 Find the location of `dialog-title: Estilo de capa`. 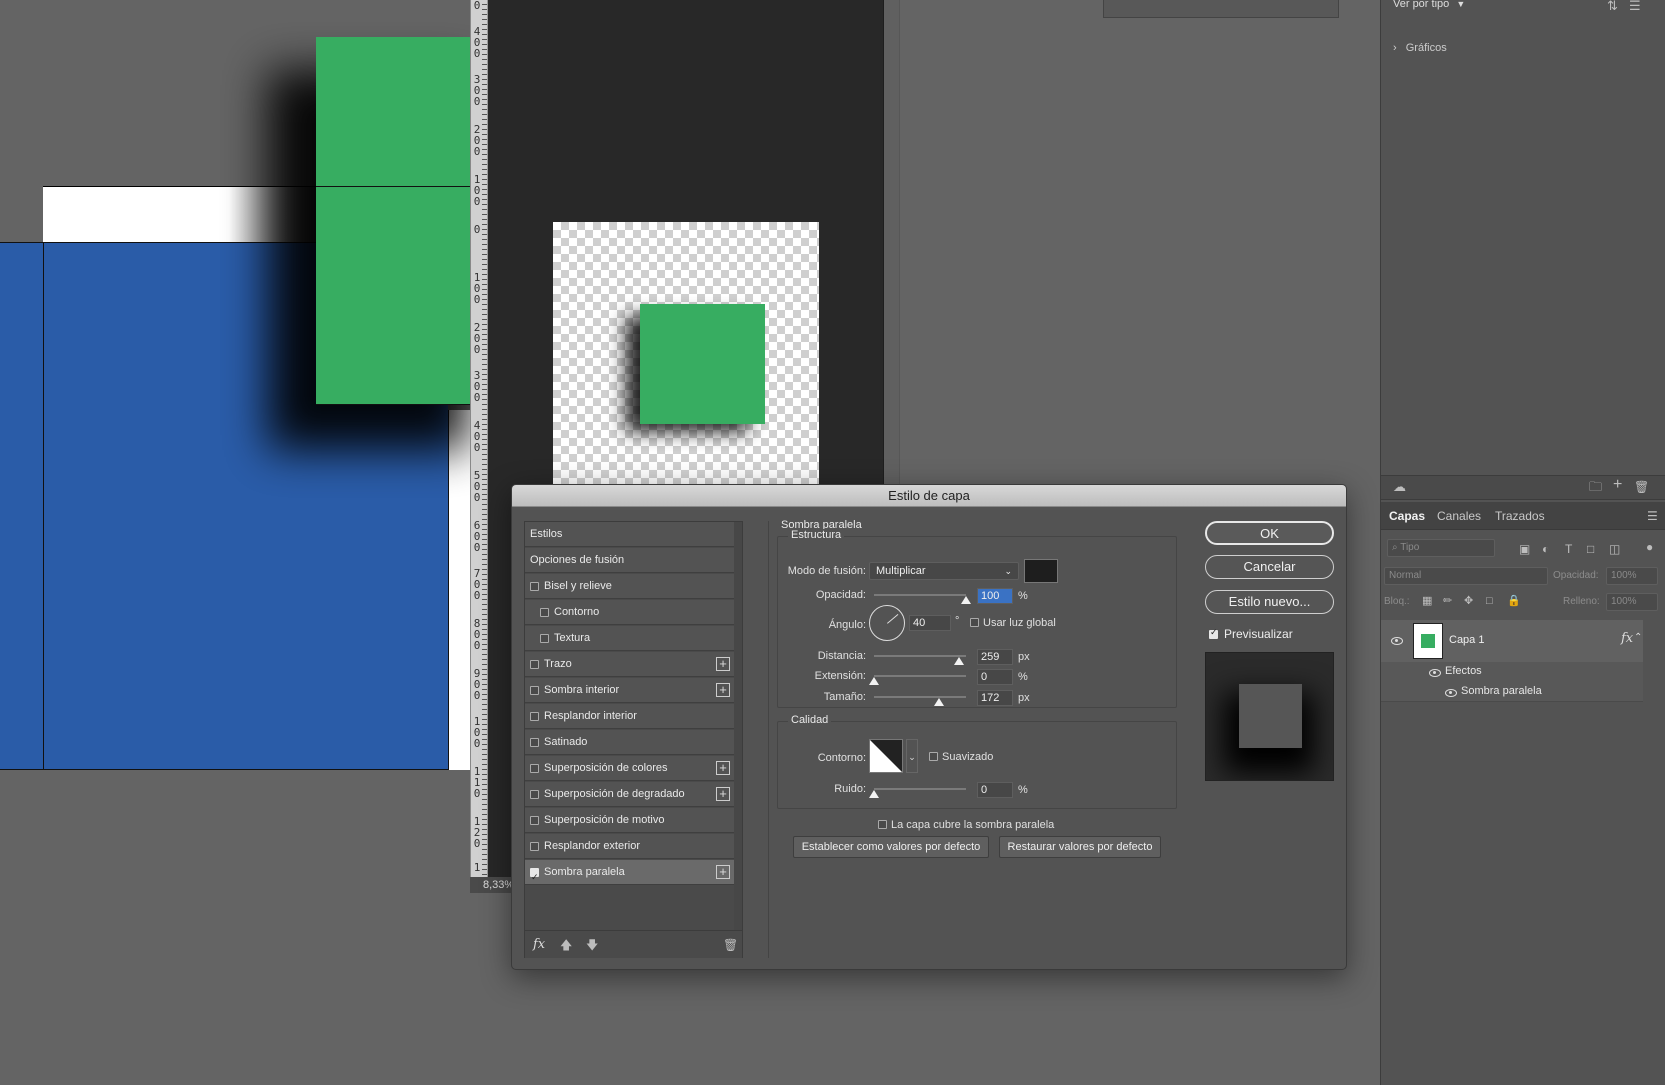

dialog-title: Estilo de capa is located at coordinates (929, 496).